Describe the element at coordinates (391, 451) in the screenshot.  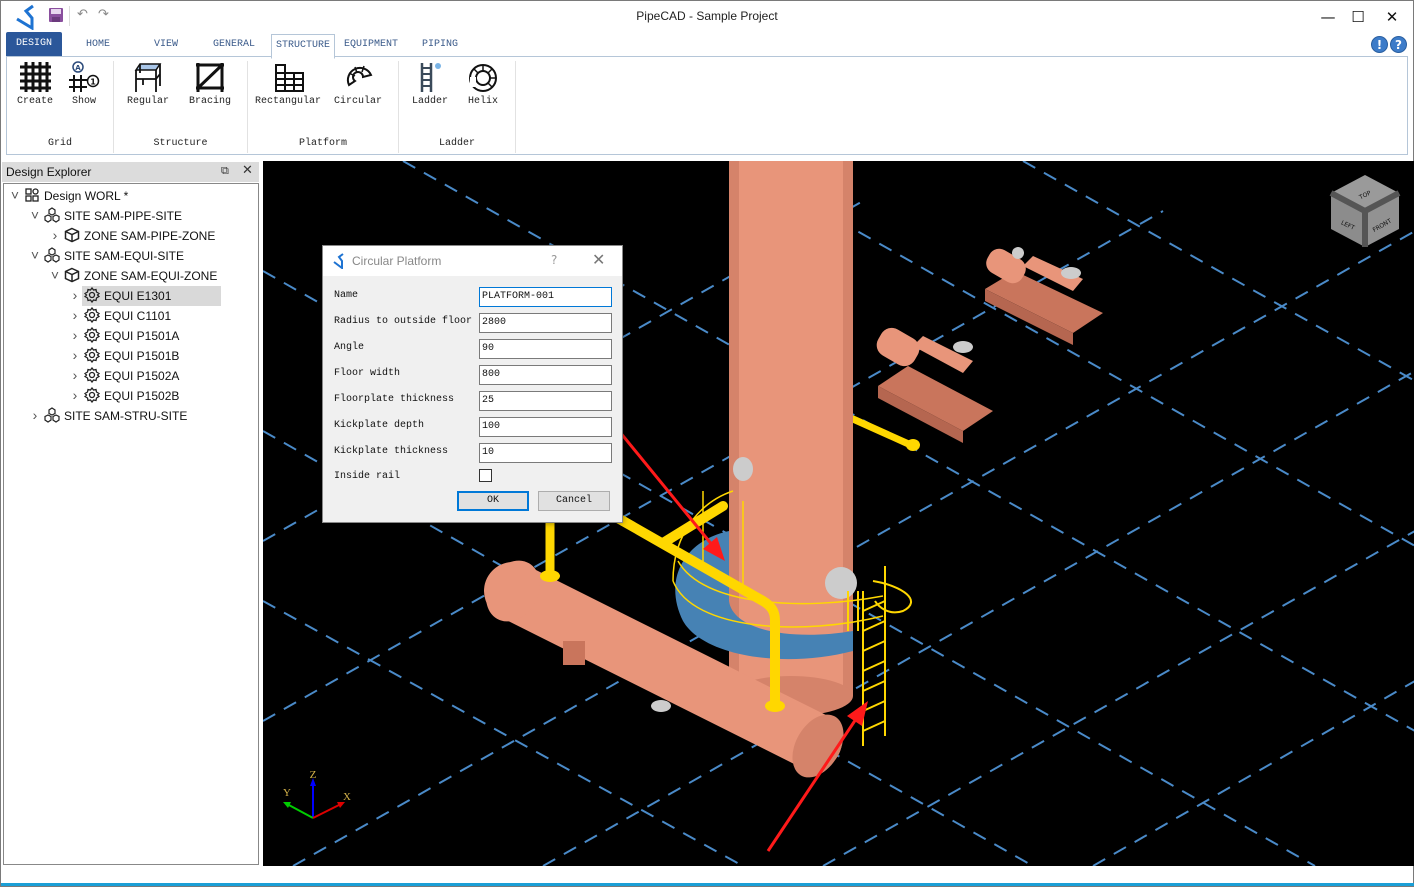
I see `field-label: Kickplate thickness` at that location.